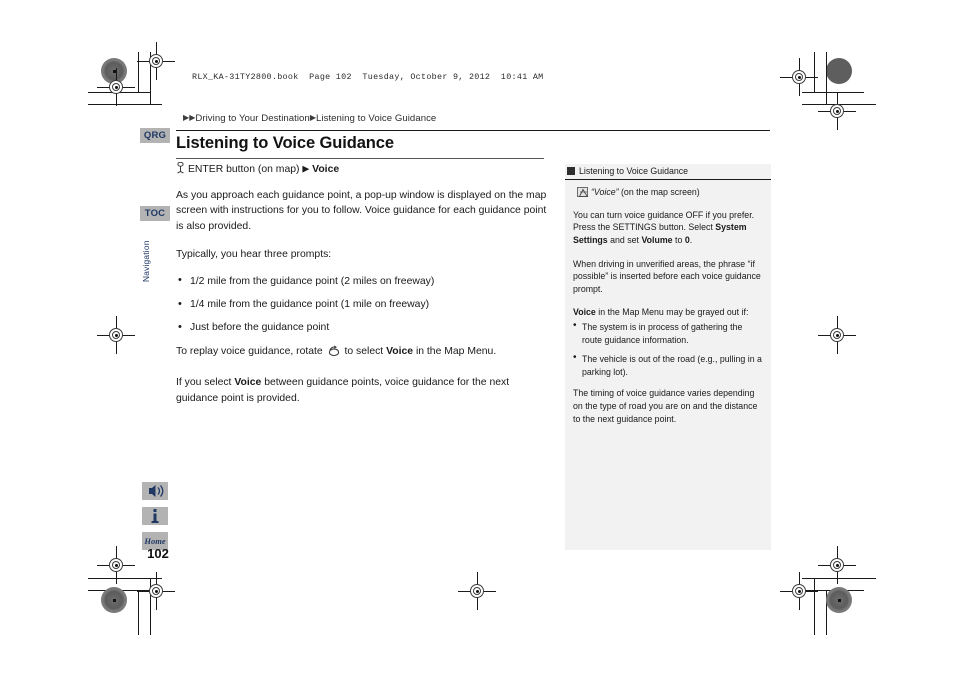 The height and width of the screenshot is (675, 954). What do you see at coordinates (571, 171) in the screenshot?
I see `note-marker-icon` at bounding box center [571, 171].